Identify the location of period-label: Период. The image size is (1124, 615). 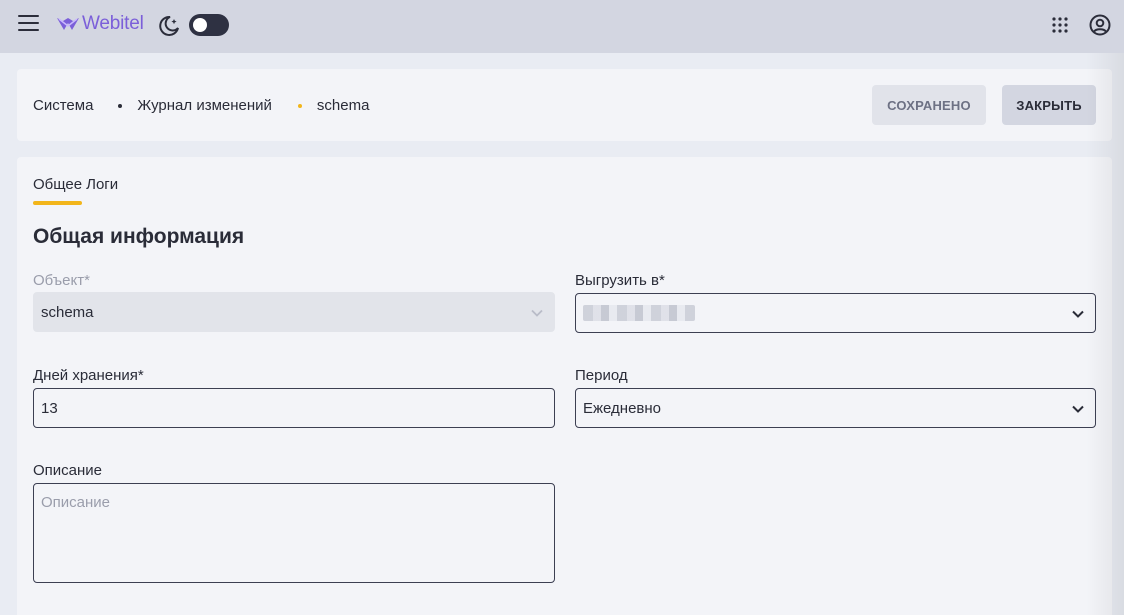
(601, 375).